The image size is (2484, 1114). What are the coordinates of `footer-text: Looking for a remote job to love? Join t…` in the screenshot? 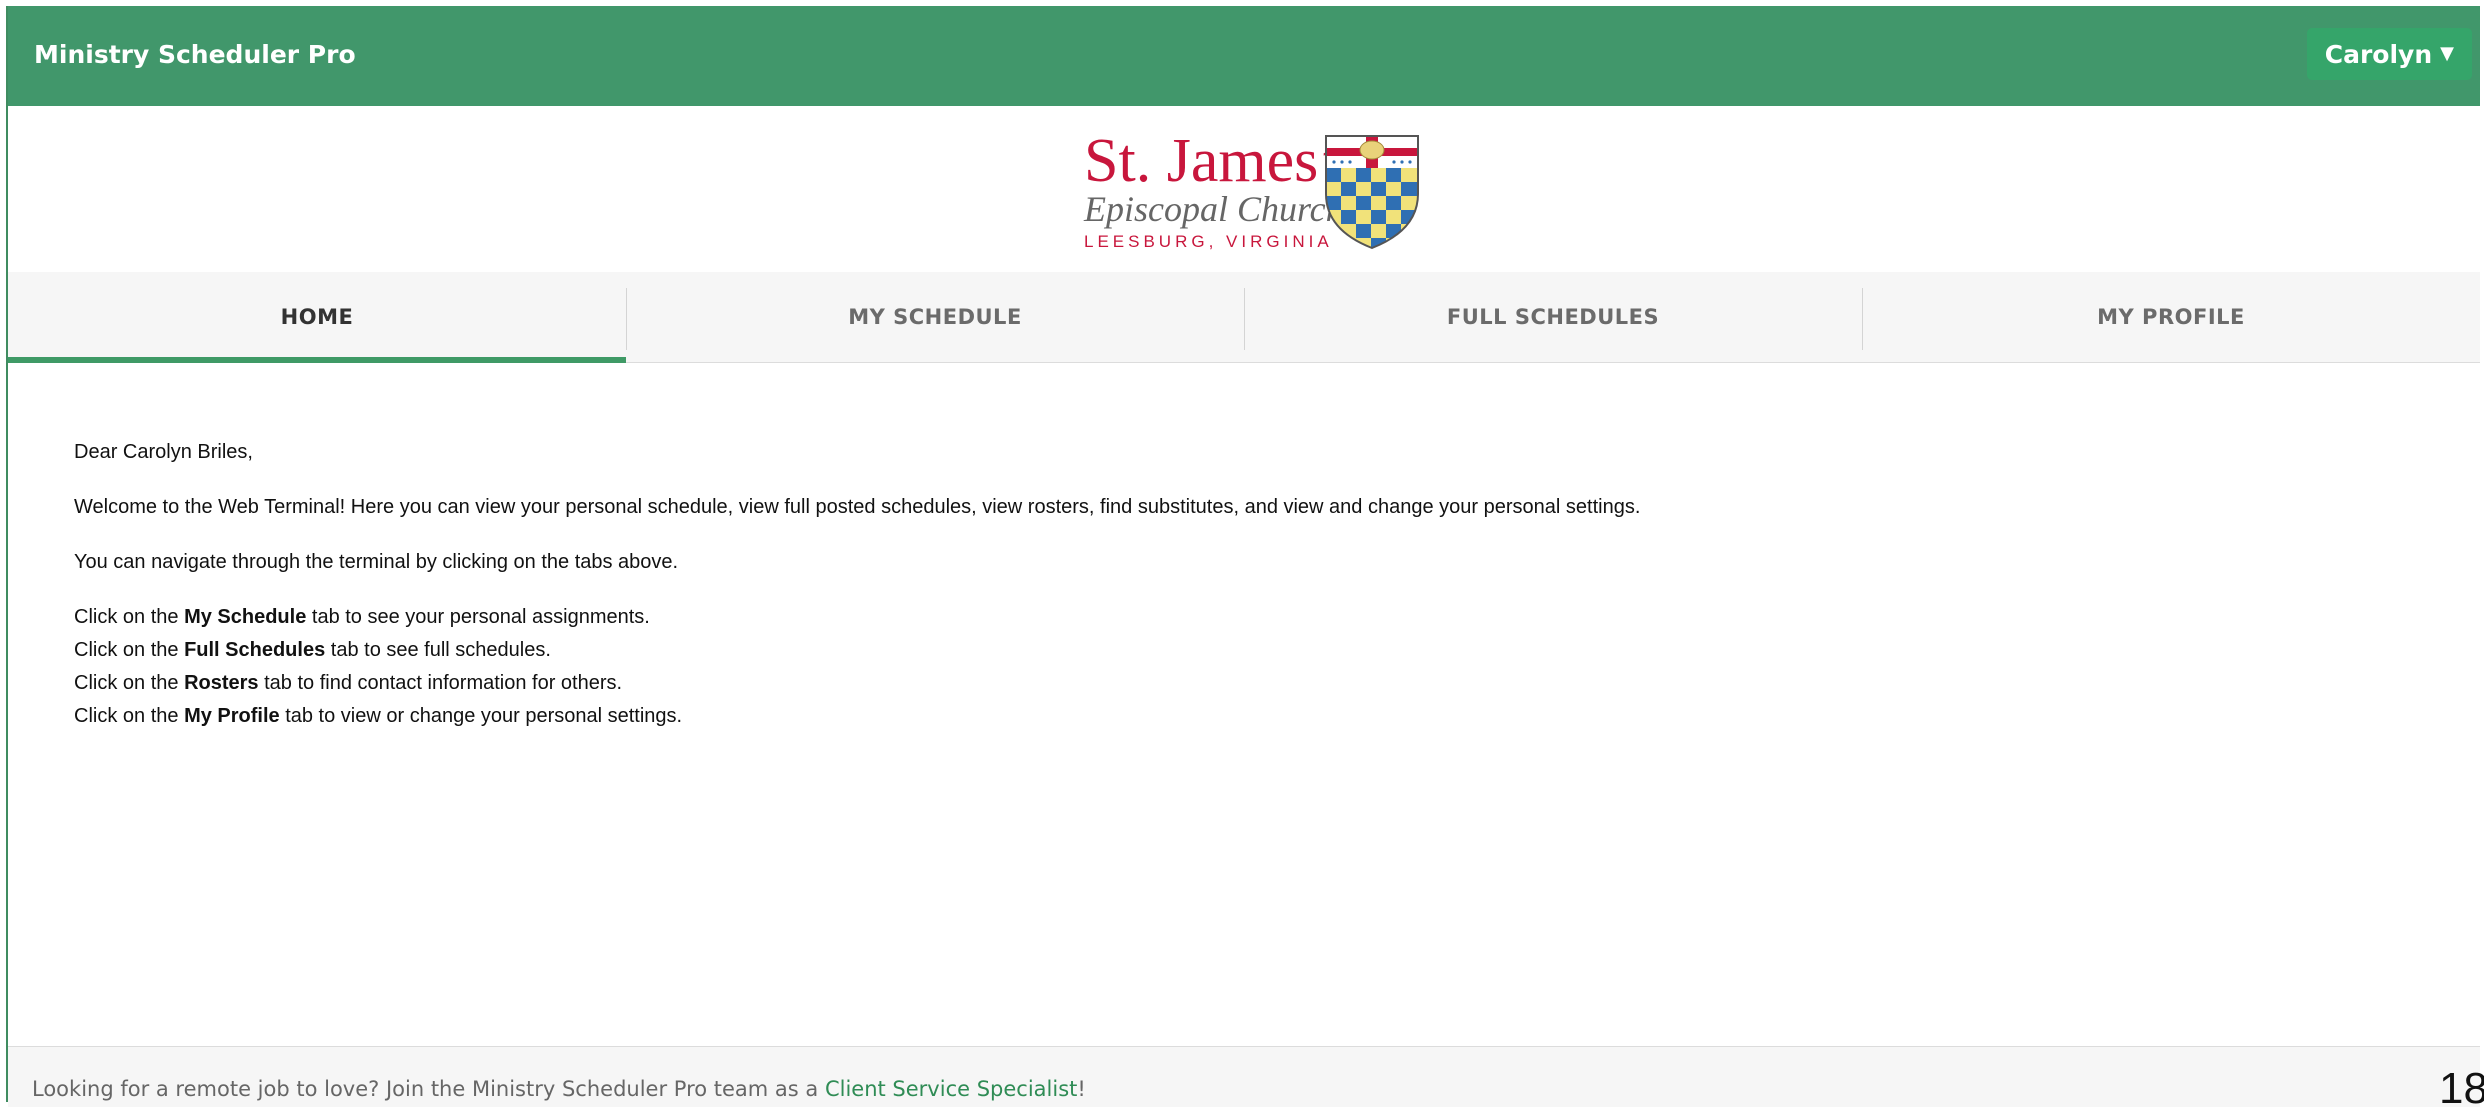 It's located at (559, 1089).